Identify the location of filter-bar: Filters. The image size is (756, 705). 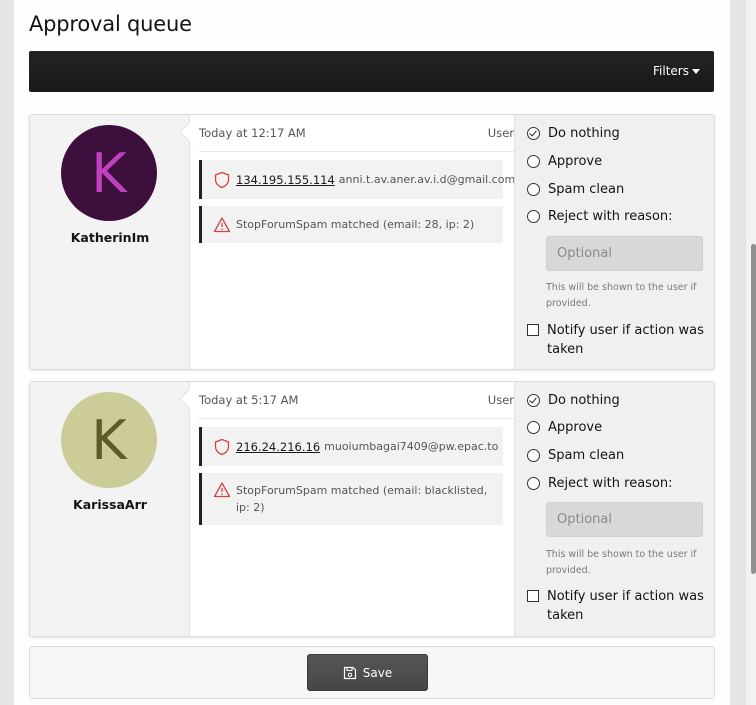
(371, 71).